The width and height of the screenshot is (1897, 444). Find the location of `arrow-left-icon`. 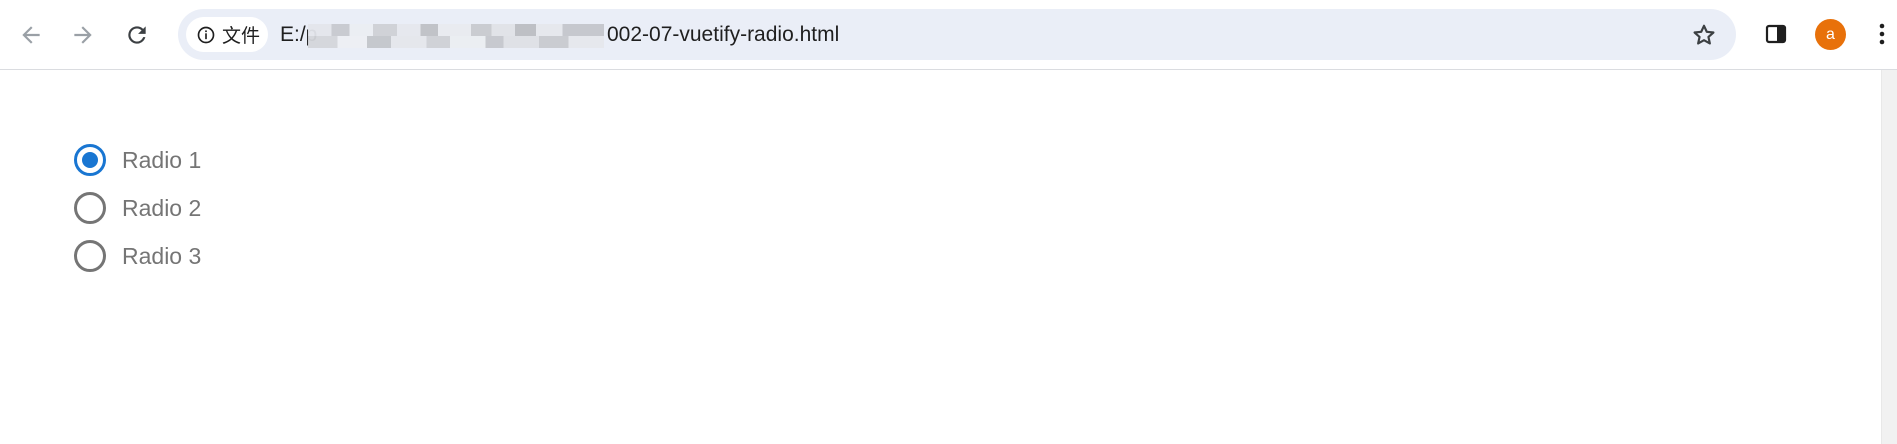

arrow-left-icon is located at coordinates (31, 35).